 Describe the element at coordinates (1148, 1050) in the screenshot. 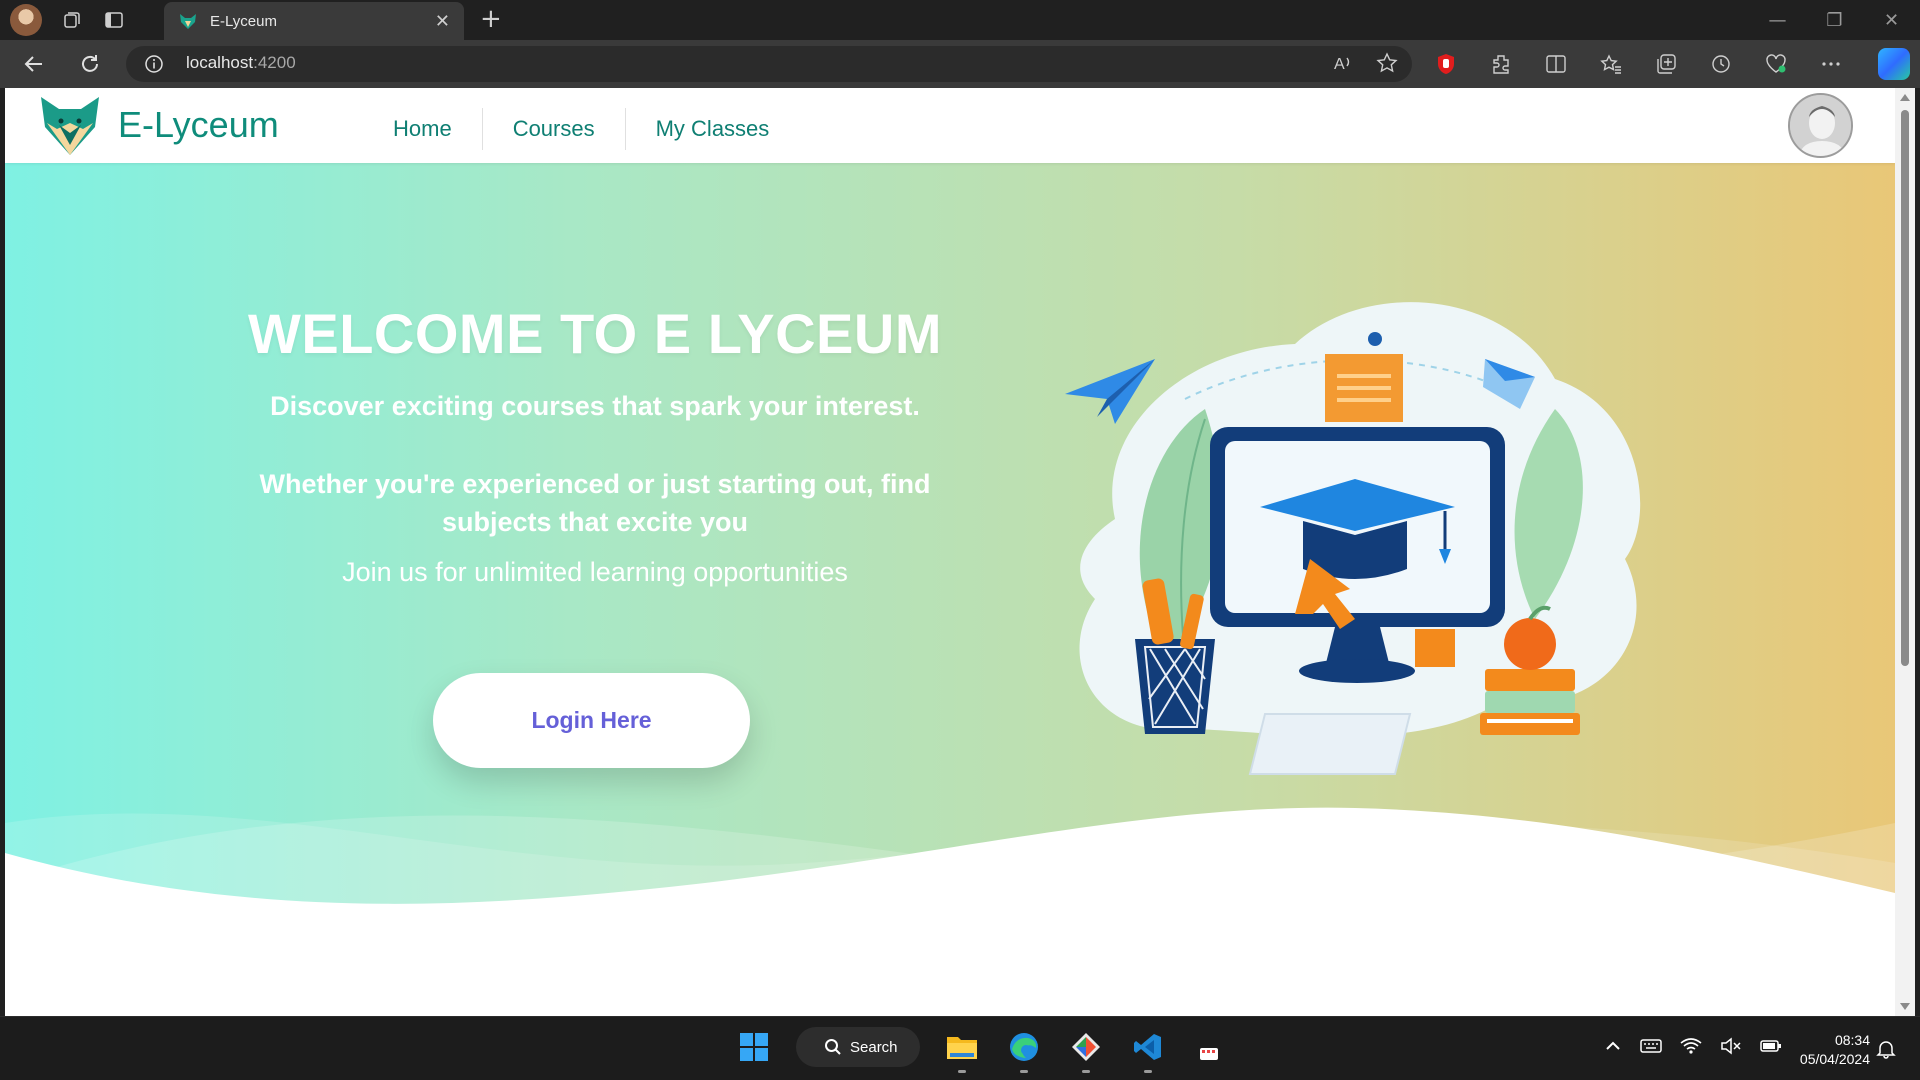

I see `vscode-icon` at that location.